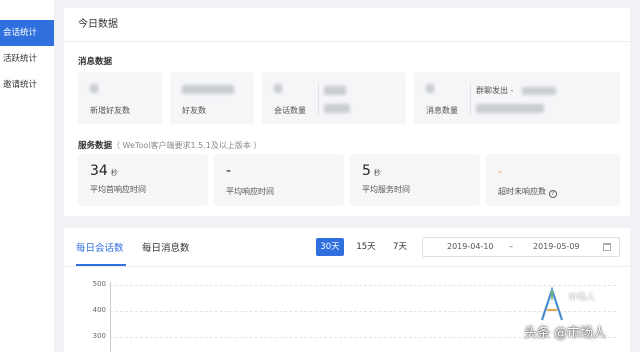 This screenshot has width=640, height=352. Describe the element at coordinates (27, 176) in the screenshot. I see `sidebar: 会话统计 活跃统计 邀请统计` at that location.